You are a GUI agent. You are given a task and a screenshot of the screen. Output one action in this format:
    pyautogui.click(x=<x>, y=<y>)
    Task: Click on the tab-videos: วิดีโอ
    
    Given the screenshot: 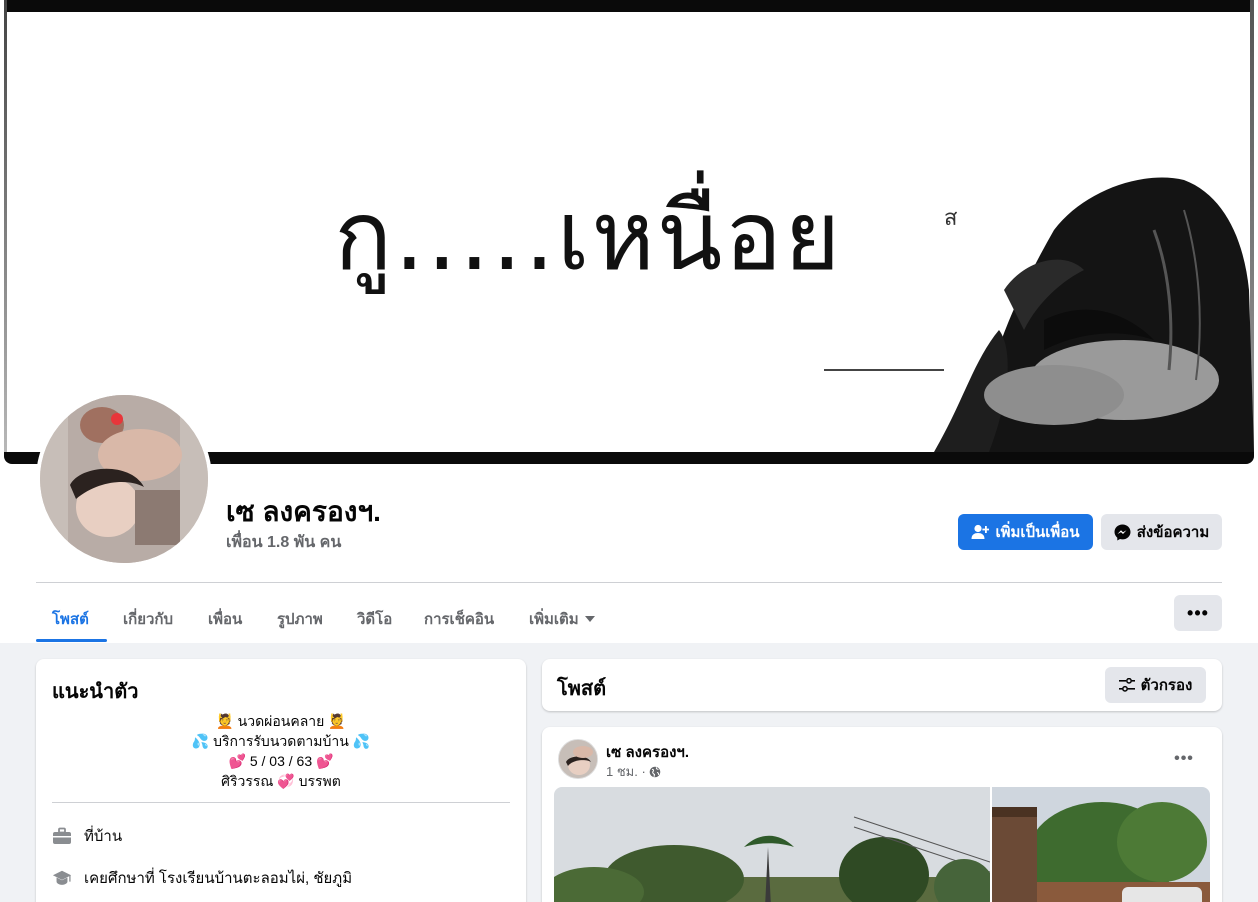 What is the action you would take?
    pyautogui.click(x=374, y=619)
    